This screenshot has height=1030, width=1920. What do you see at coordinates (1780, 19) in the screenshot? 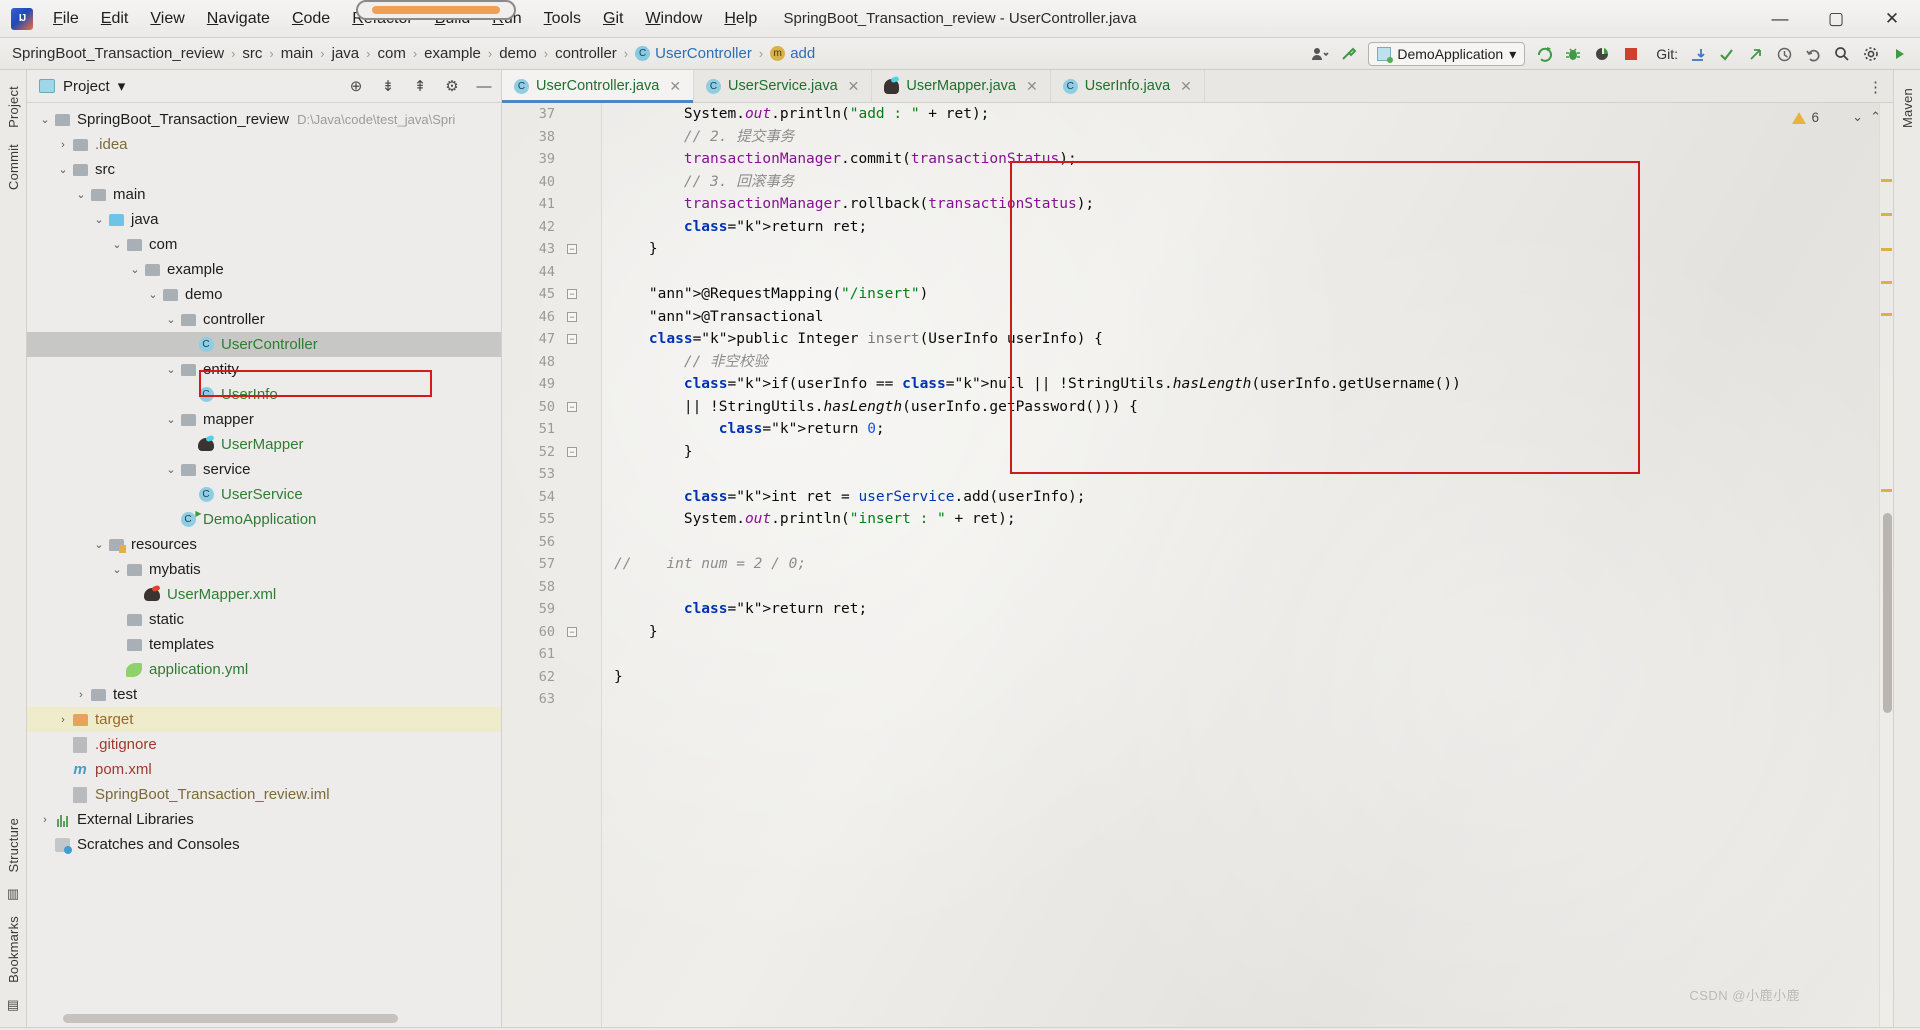
I see `minimize-button: —` at bounding box center [1780, 19].